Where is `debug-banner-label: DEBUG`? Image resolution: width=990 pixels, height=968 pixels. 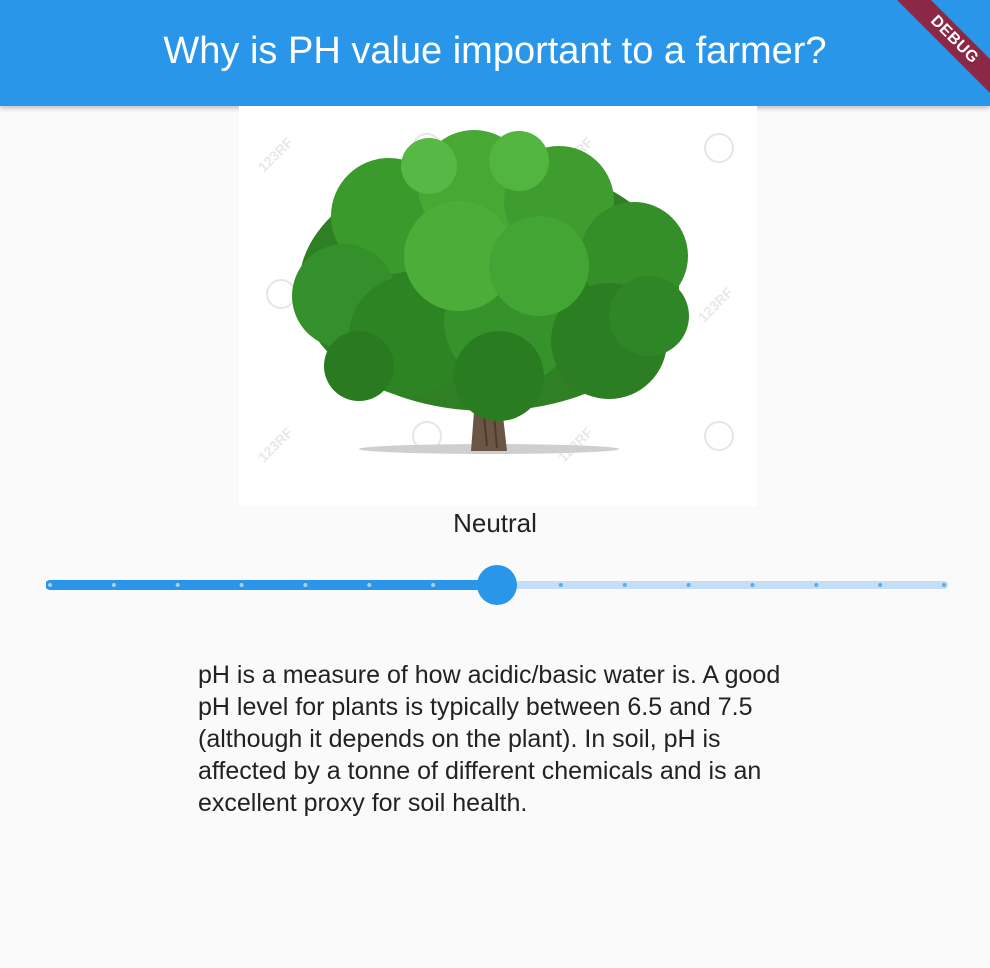
debug-banner-label: DEBUG is located at coordinates (939, 53).